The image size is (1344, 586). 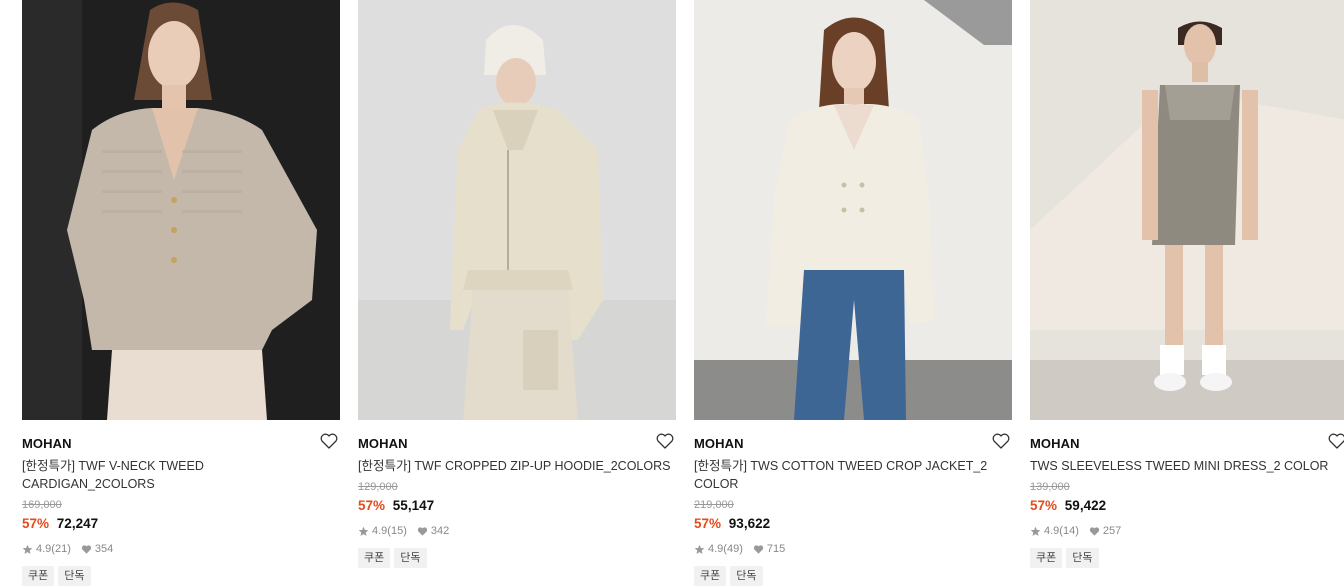 I want to click on sale-price: 93,622, so click(x=749, y=523).